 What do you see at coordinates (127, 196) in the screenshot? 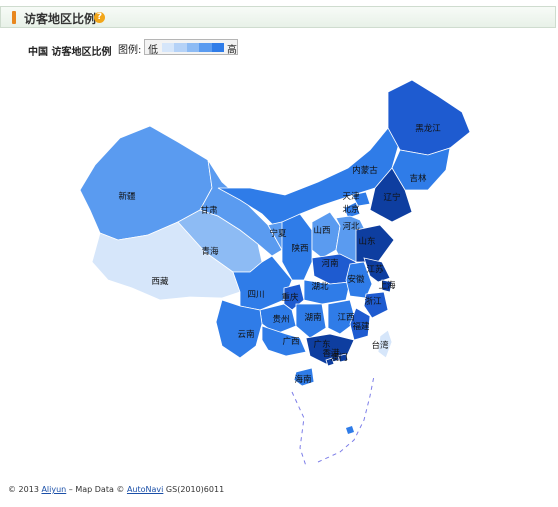
I see `province-label: 新疆` at bounding box center [127, 196].